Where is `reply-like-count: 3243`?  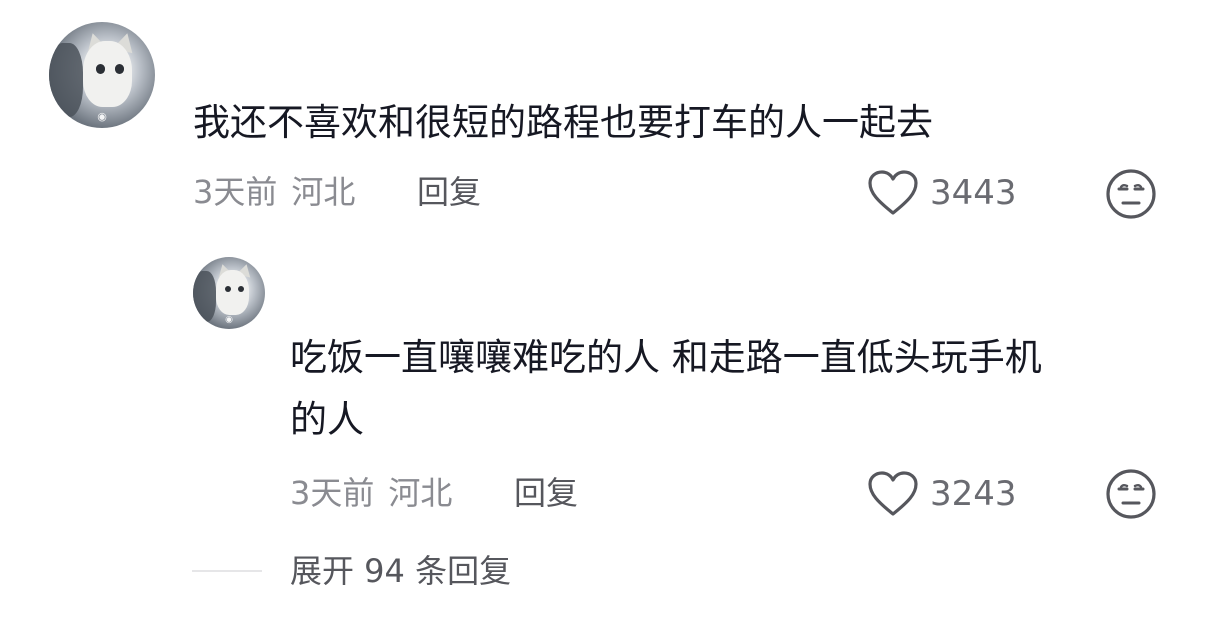 reply-like-count: 3243 is located at coordinates (973, 494).